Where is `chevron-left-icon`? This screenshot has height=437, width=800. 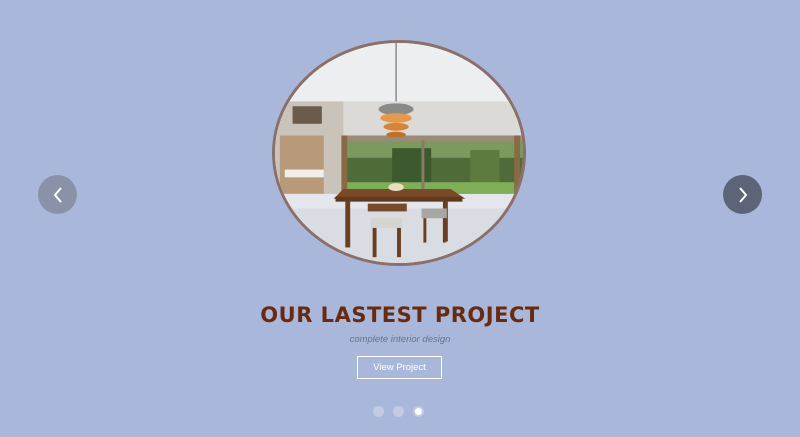 chevron-left-icon is located at coordinates (57, 194).